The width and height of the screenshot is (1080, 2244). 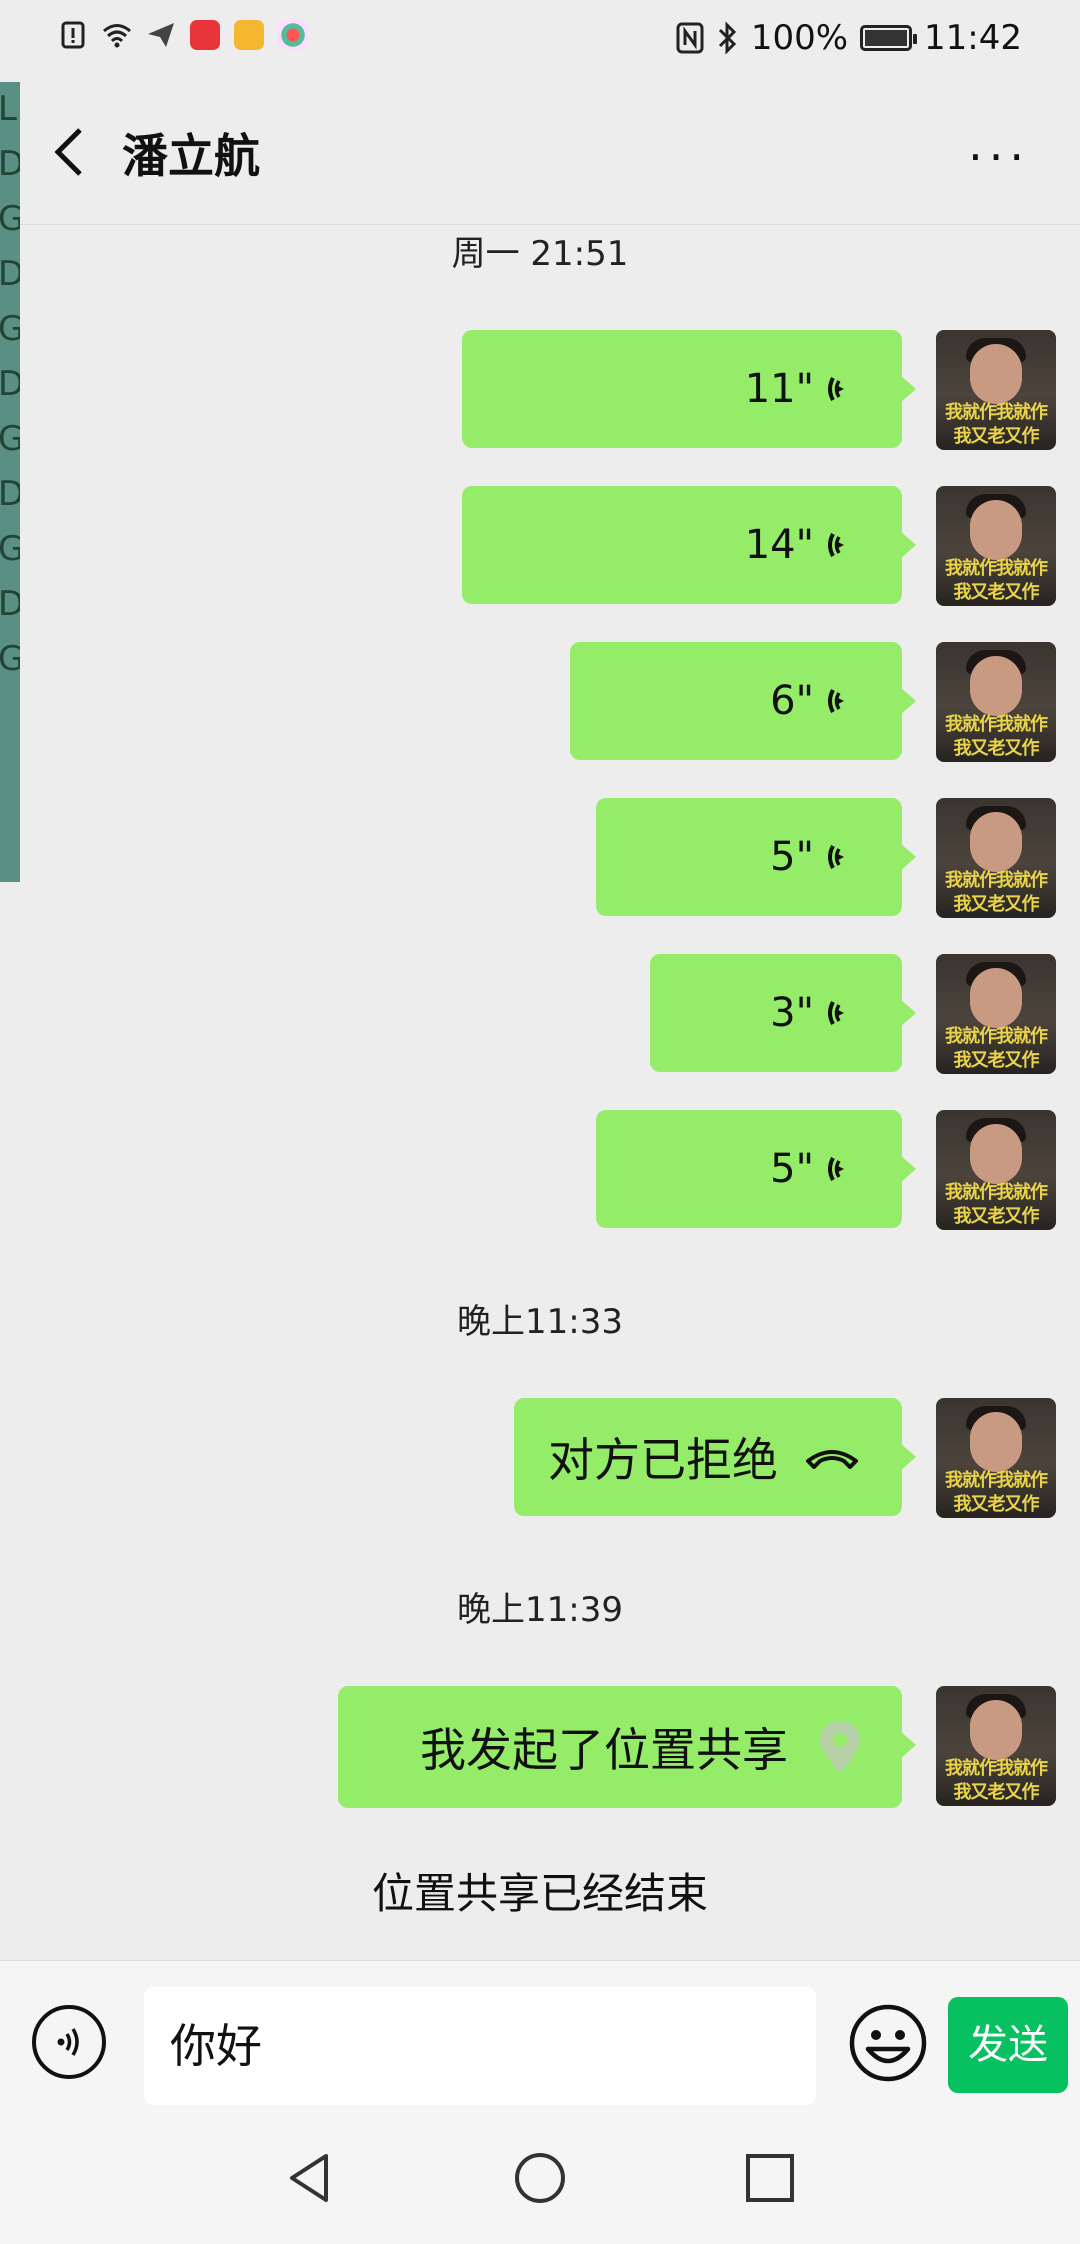 What do you see at coordinates (1008, 2045) in the screenshot?
I see `send-button: 发送` at bounding box center [1008, 2045].